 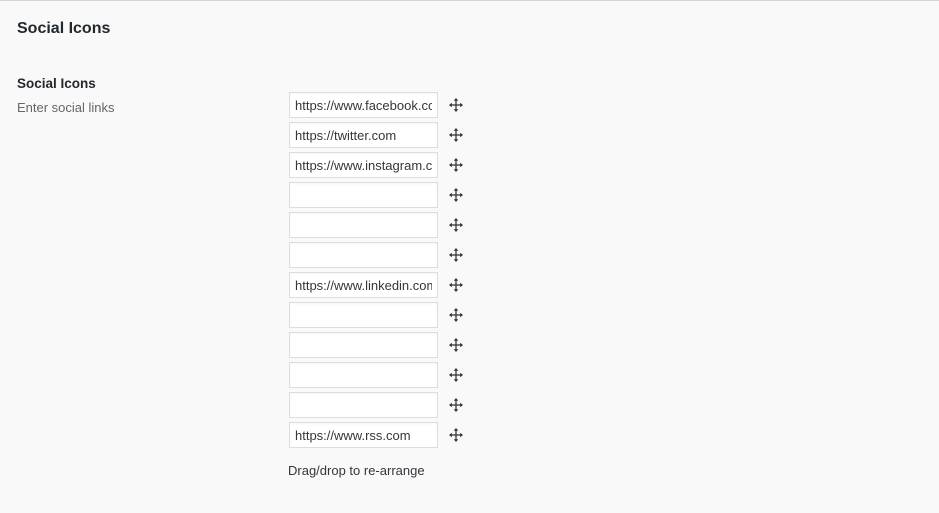 What do you see at coordinates (64, 28) in the screenshot?
I see `section-title: Social Icons` at bounding box center [64, 28].